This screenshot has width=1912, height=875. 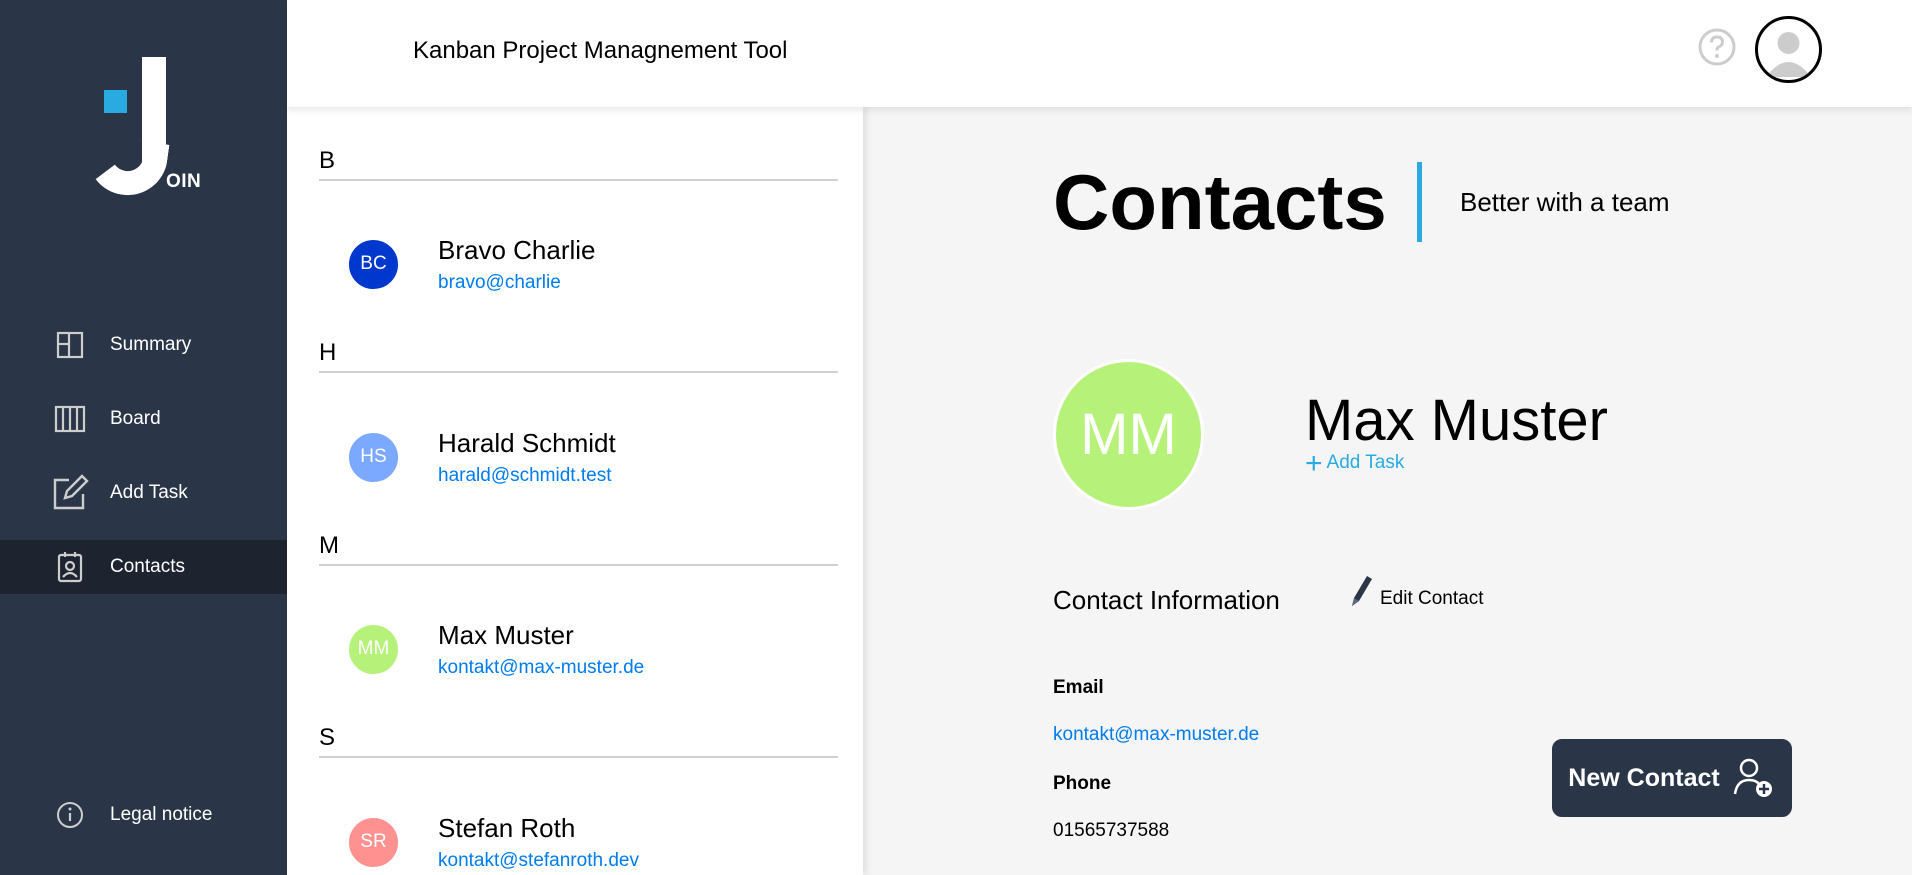 What do you see at coordinates (1156, 735) in the screenshot?
I see `contact-email-value: kontakt@max-muster.de` at bounding box center [1156, 735].